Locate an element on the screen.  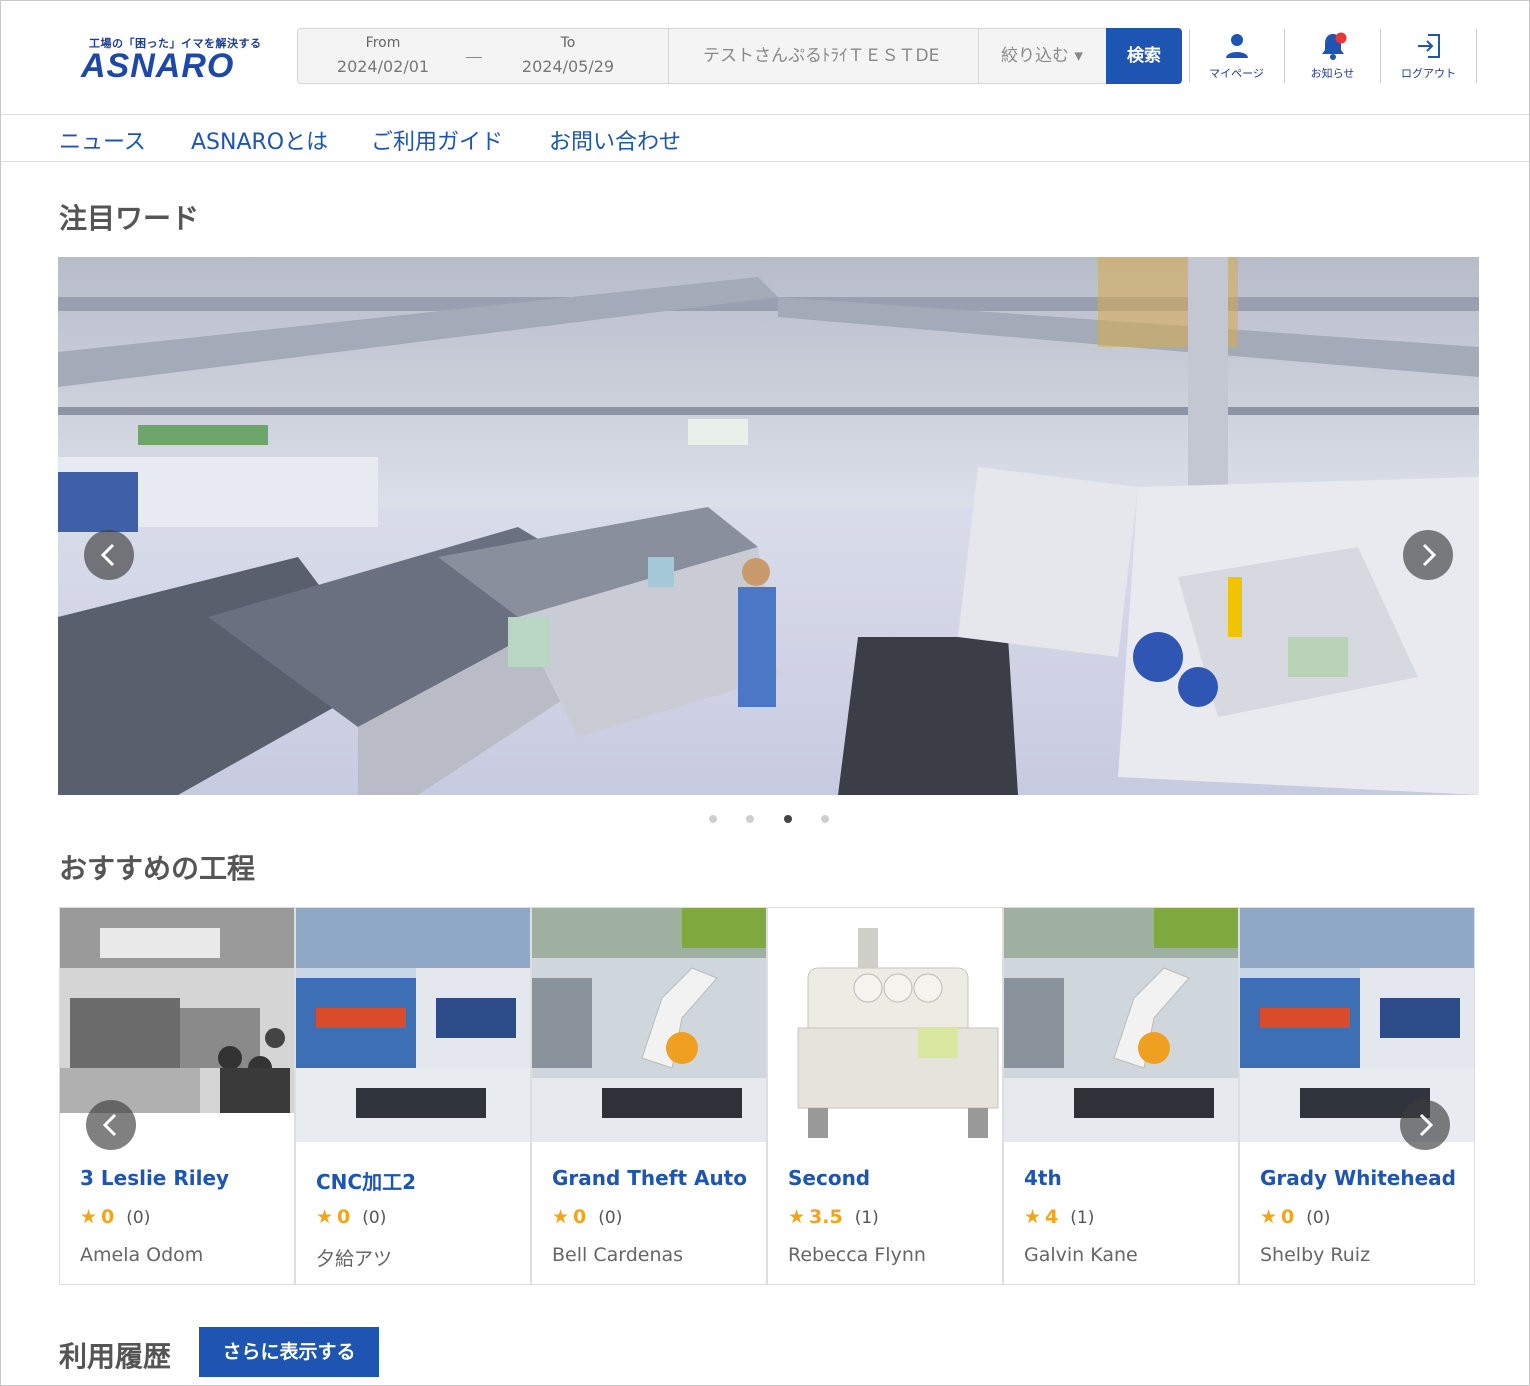
cards-next-button is located at coordinates (1425, 1125).